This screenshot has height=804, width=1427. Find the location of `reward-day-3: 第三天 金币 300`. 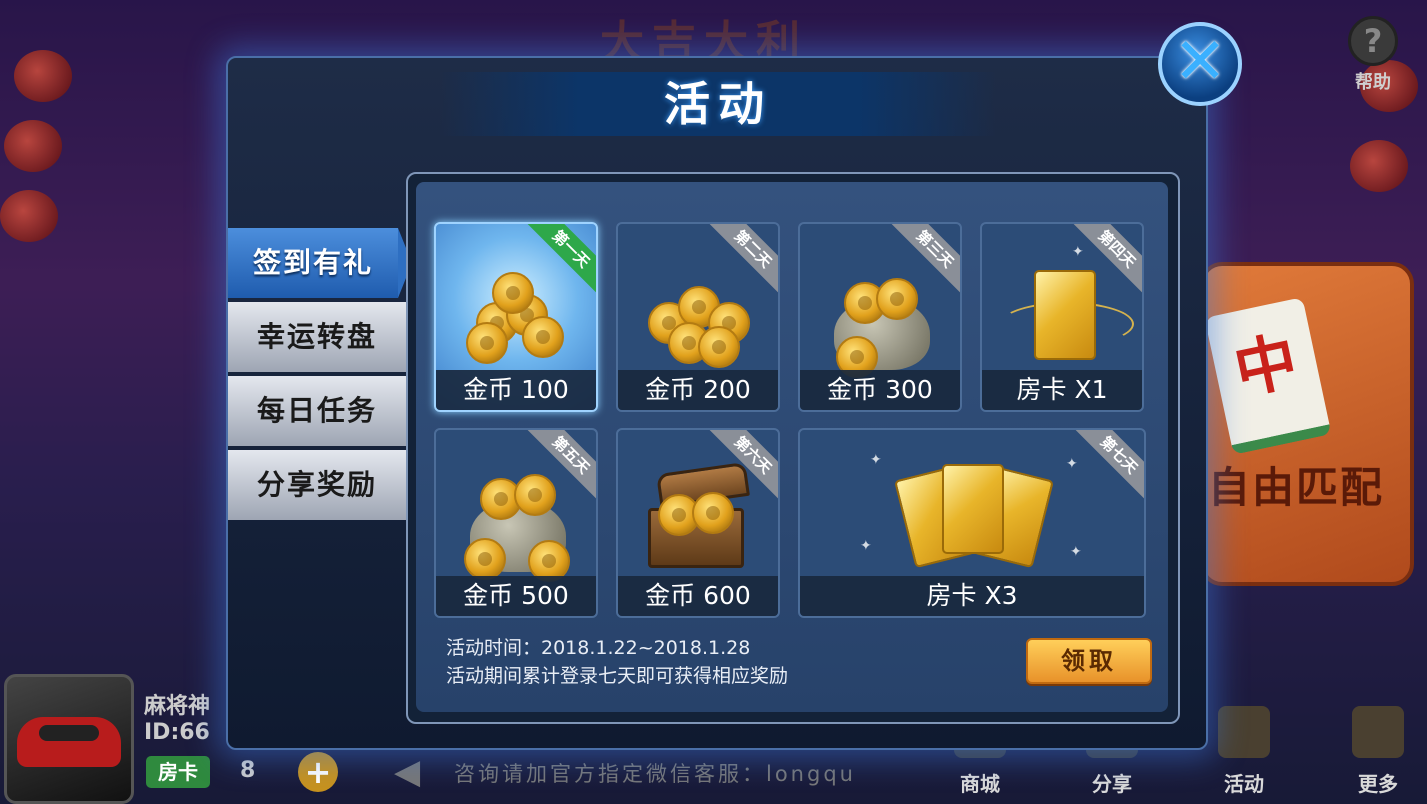

reward-day-3: 第三天 金币 300 is located at coordinates (880, 317).